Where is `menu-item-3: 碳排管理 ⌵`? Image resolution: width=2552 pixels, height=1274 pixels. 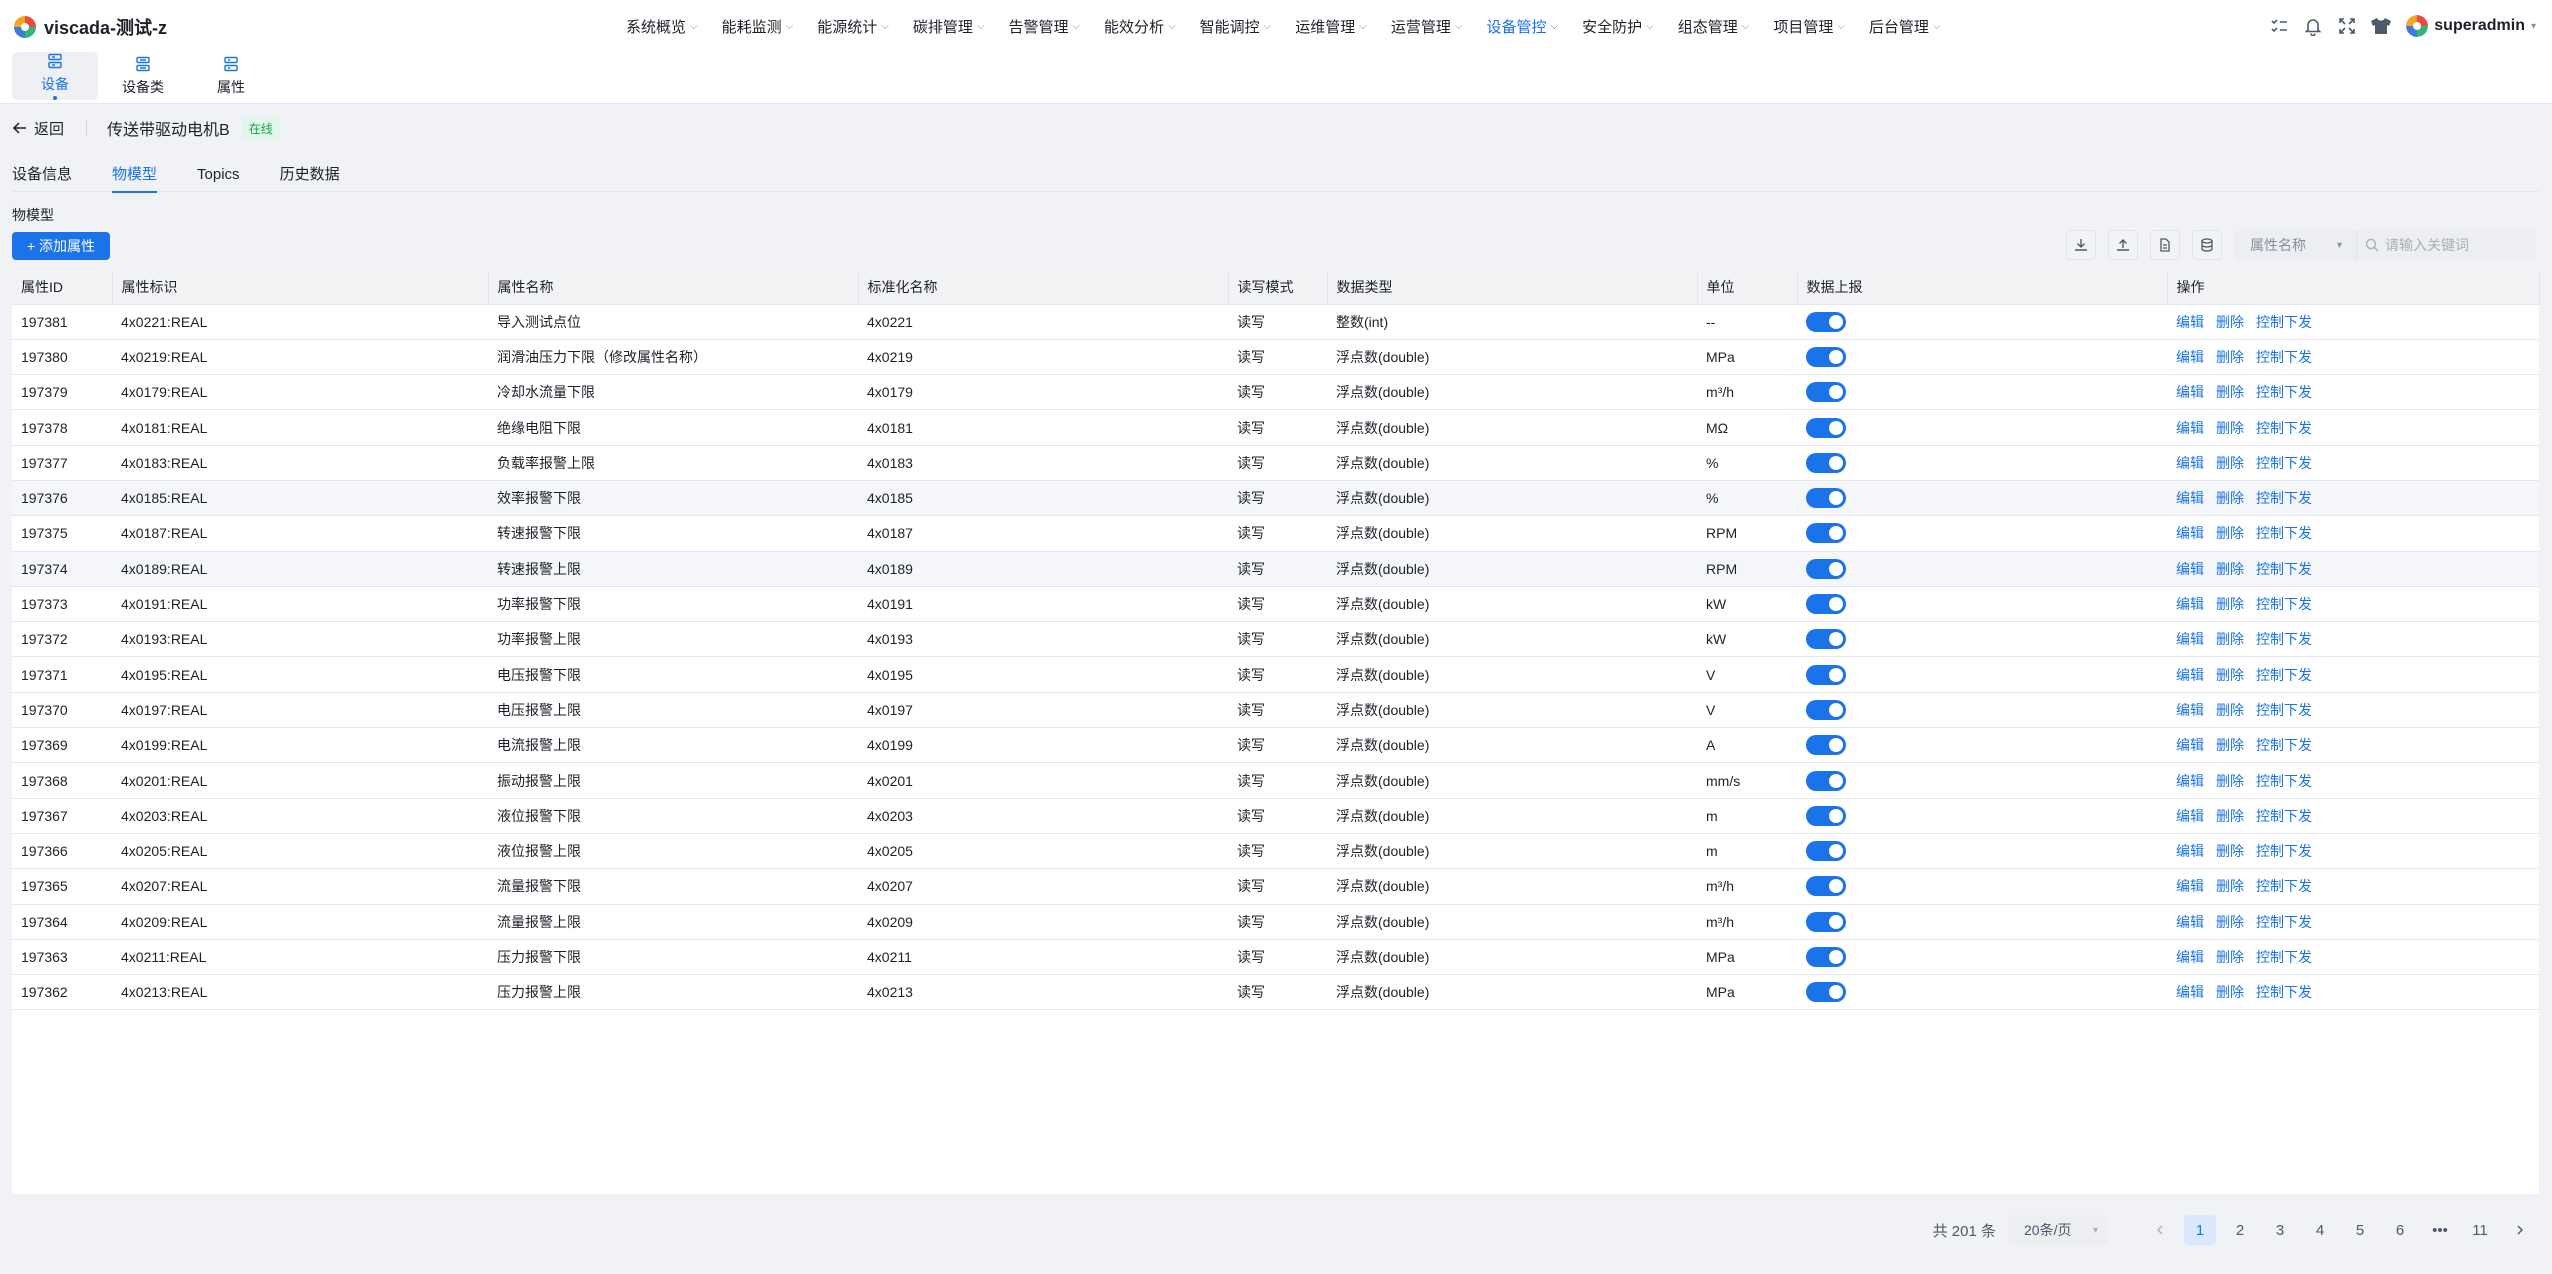
menu-item-3: 碳排管理 ⌵ is located at coordinates (949, 26).